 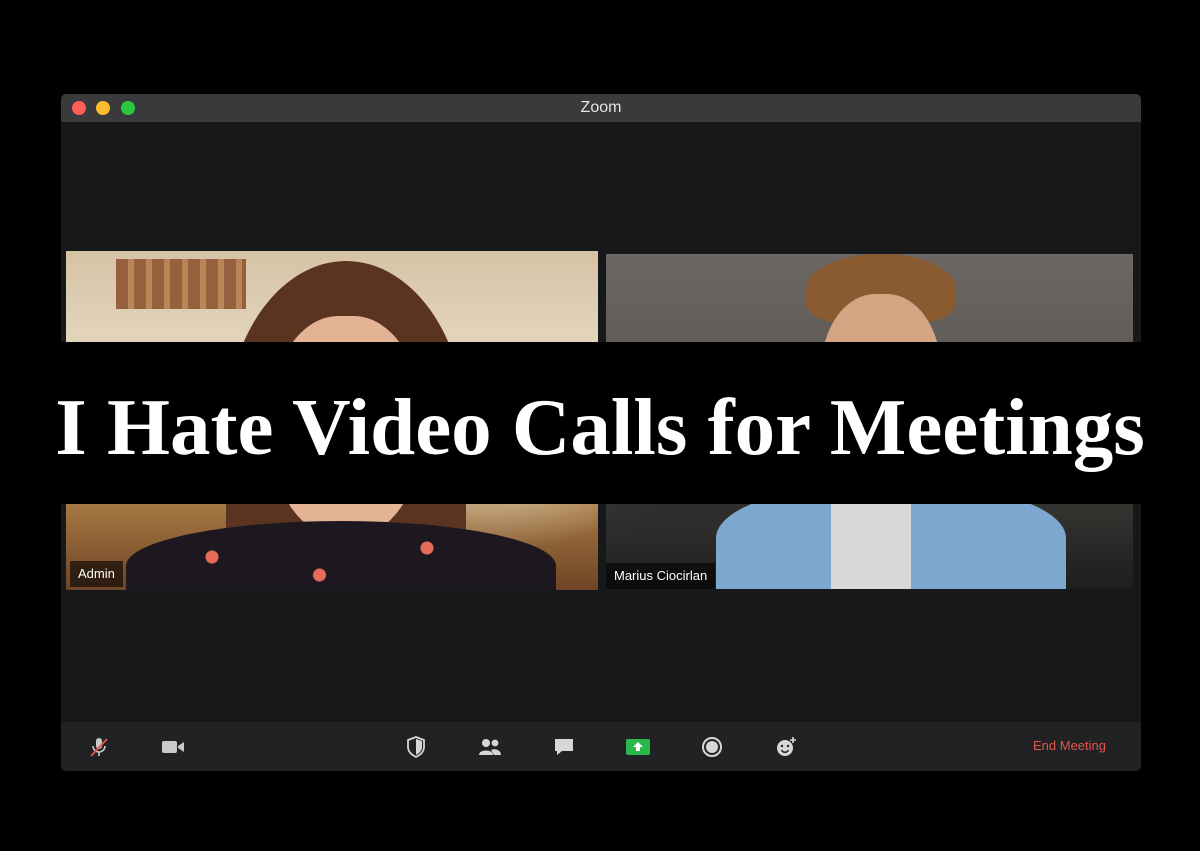 What do you see at coordinates (661, 576) in the screenshot?
I see `participant-name-label: Marius Ciocirlan` at bounding box center [661, 576].